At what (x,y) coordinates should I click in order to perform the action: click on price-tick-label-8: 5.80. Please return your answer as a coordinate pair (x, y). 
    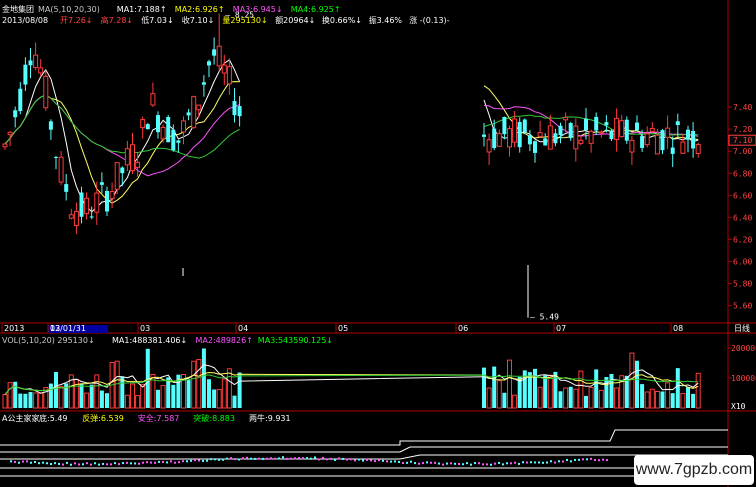
    Looking at the image, I should click on (742, 283).